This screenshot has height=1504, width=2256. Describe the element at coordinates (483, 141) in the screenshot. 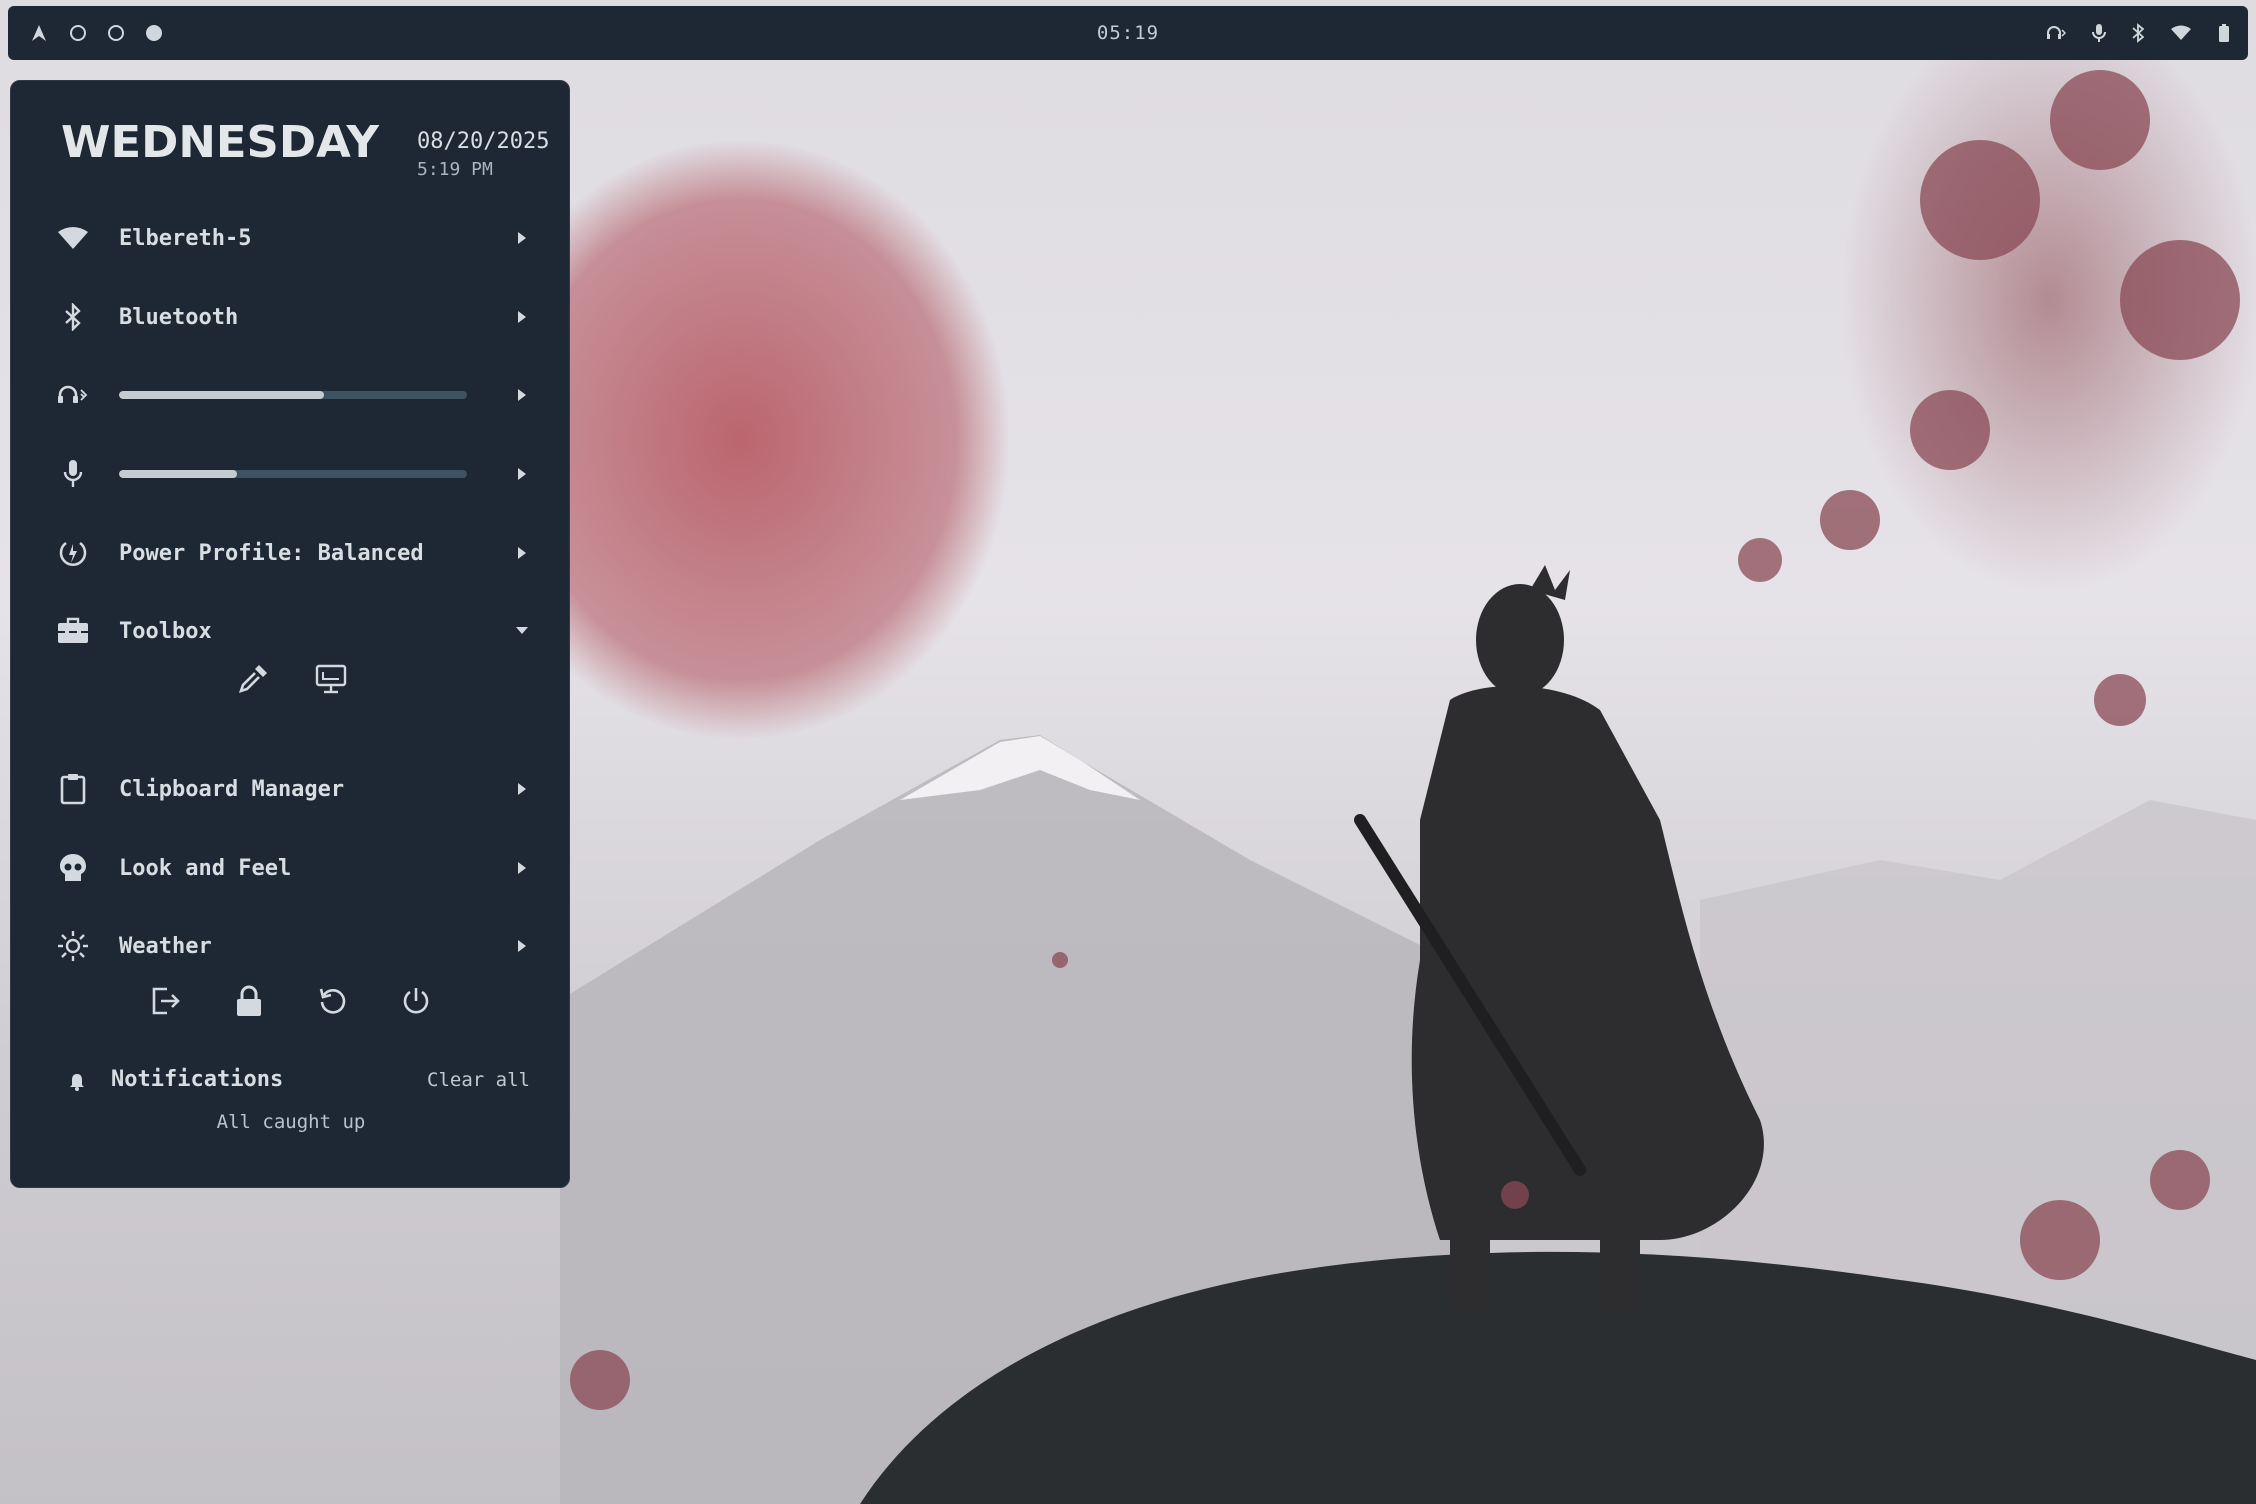

I see `panel-date: 08/20/2025` at that location.